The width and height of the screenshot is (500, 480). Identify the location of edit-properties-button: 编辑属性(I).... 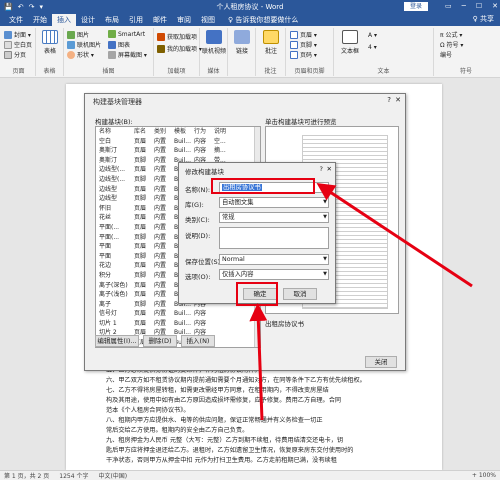
(117, 341).